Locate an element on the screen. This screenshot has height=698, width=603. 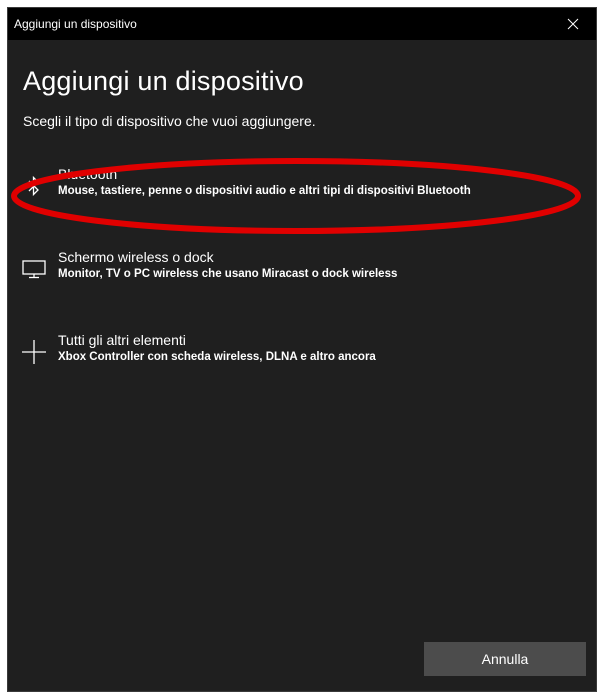
close-button is located at coordinates (573, 24).